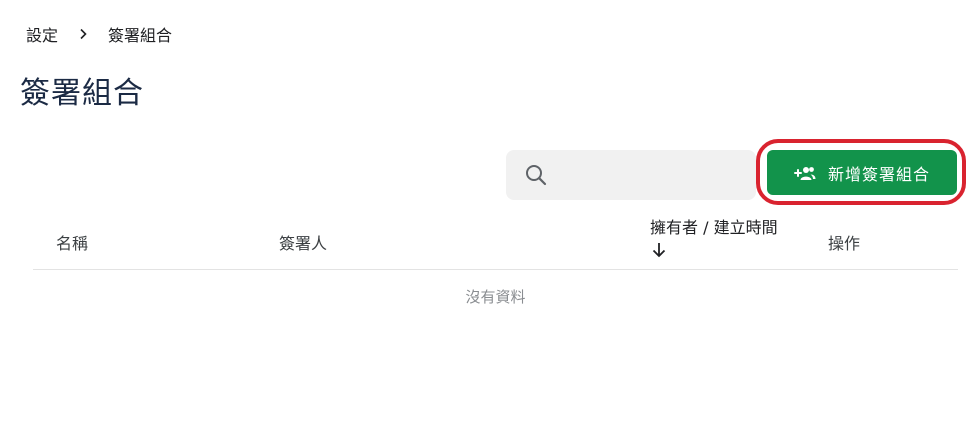  Describe the element at coordinates (83, 34) in the screenshot. I see `chevron-right-icon` at that location.